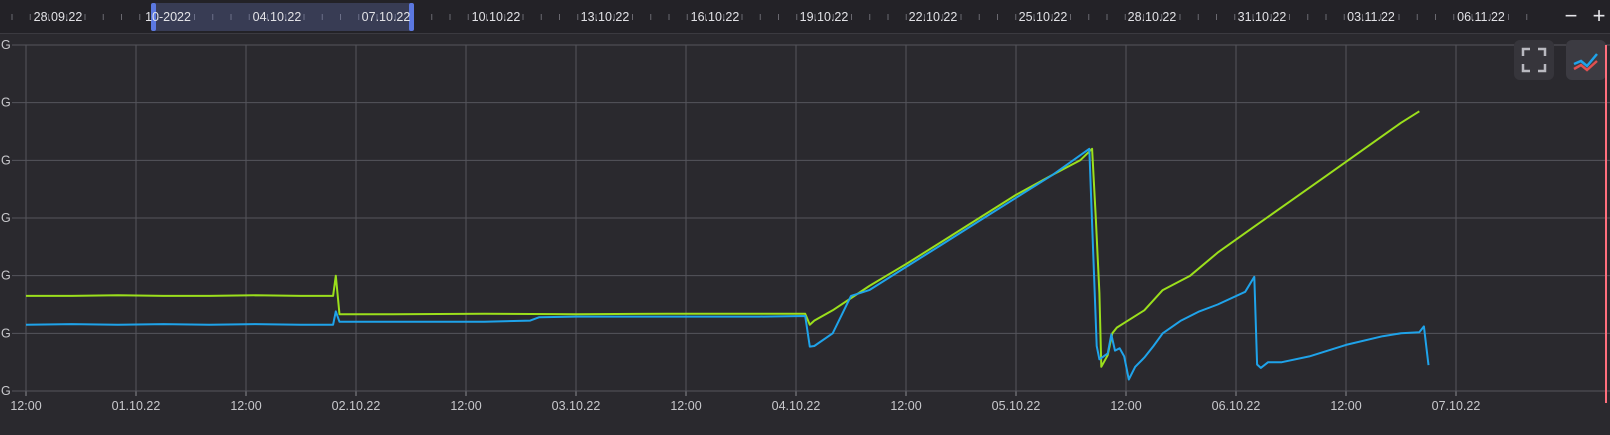  Describe the element at coordinates (356, 406) in the screenshot. I see `x-tick-label: 02.10.22` at that location.